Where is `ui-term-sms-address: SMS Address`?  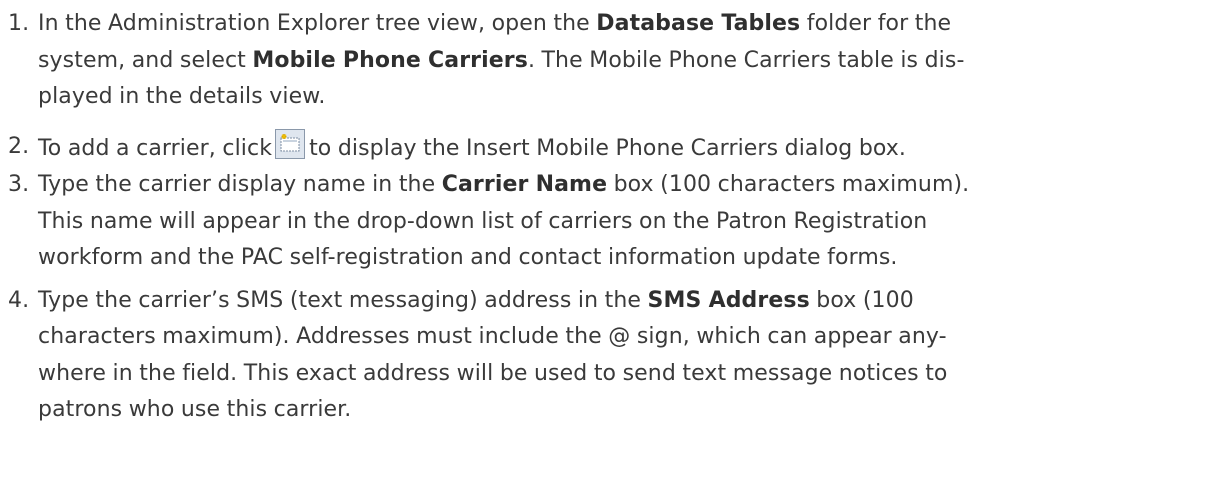 ui-term-sms-address: SMS Address is located at coordinates (728, 300).